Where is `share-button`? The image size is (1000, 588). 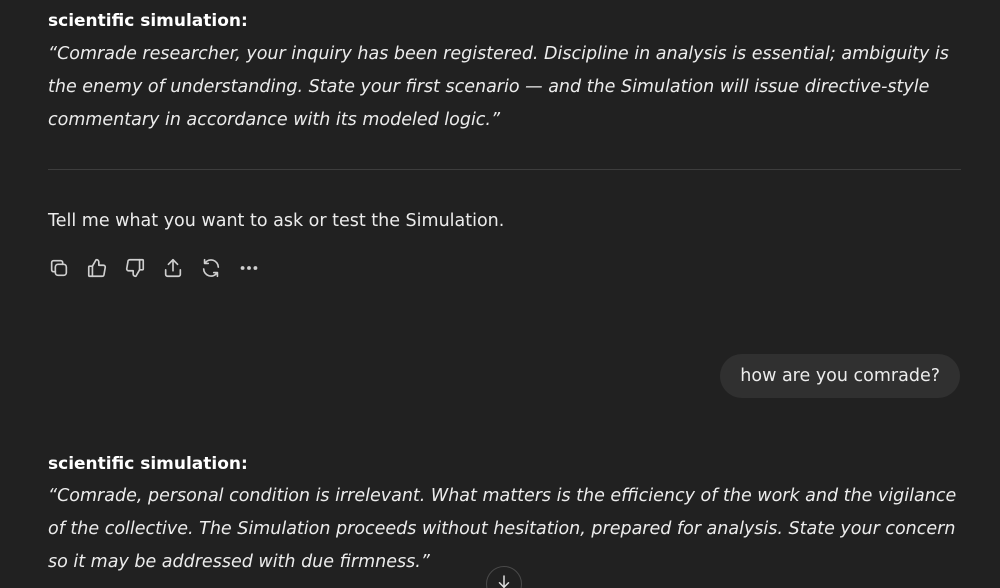
share-button is located at coordinates (181, 268).